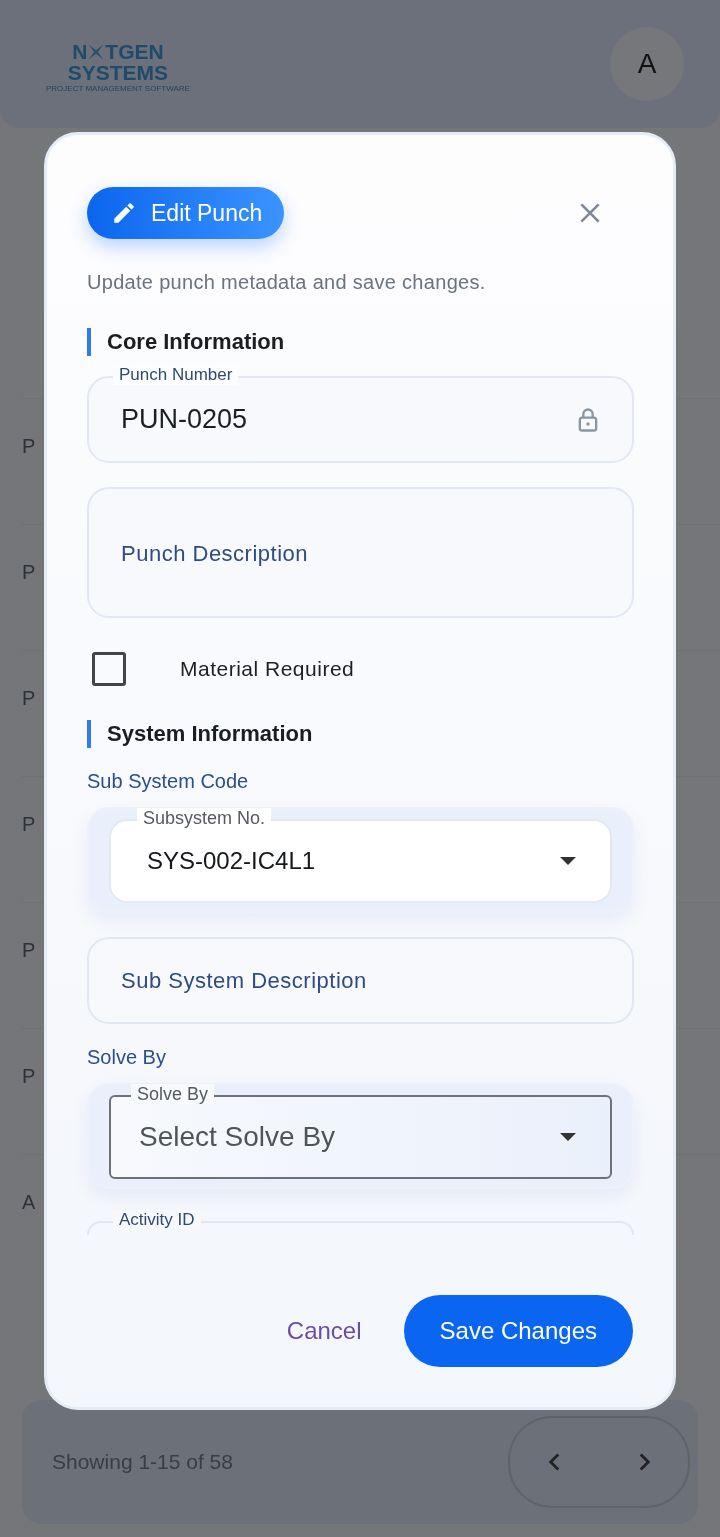 This screenshot has height=1537, width=720. Describe the element at coordinates (518, 1331) in the screenshot. I see `save-button: Save Changes` at that location.